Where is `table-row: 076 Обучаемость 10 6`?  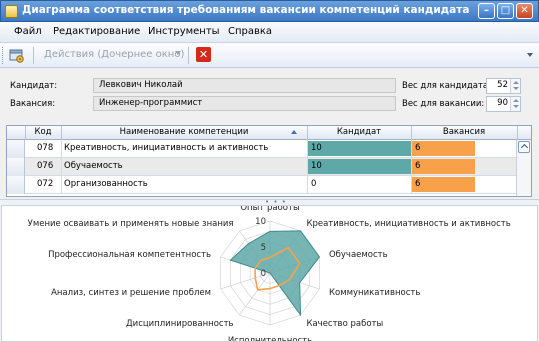 table-row: 076 Обучаемость 10 6 is located at coordinates (262, 167).